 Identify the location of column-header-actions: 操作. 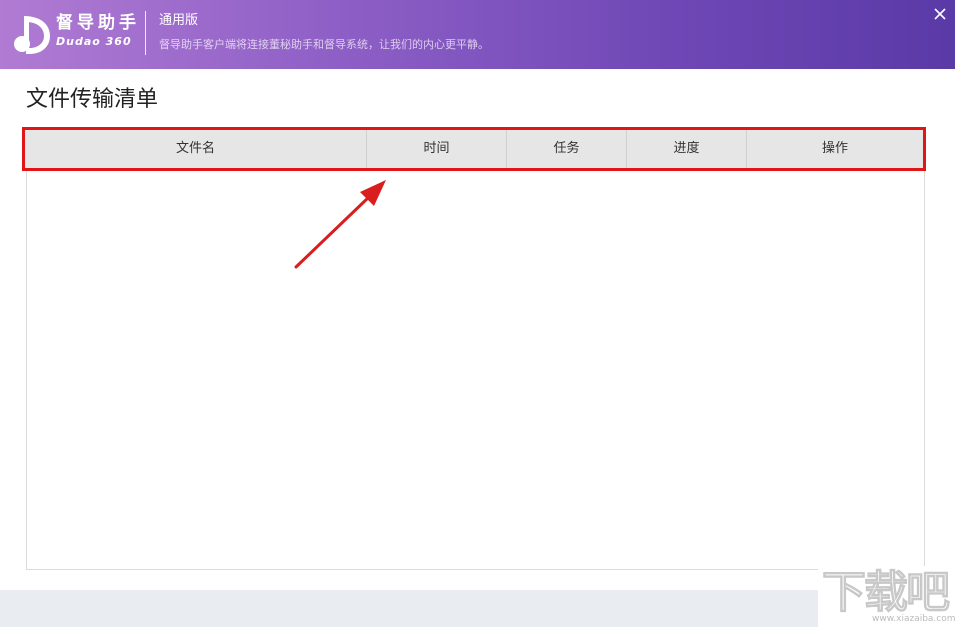
(835, 149).